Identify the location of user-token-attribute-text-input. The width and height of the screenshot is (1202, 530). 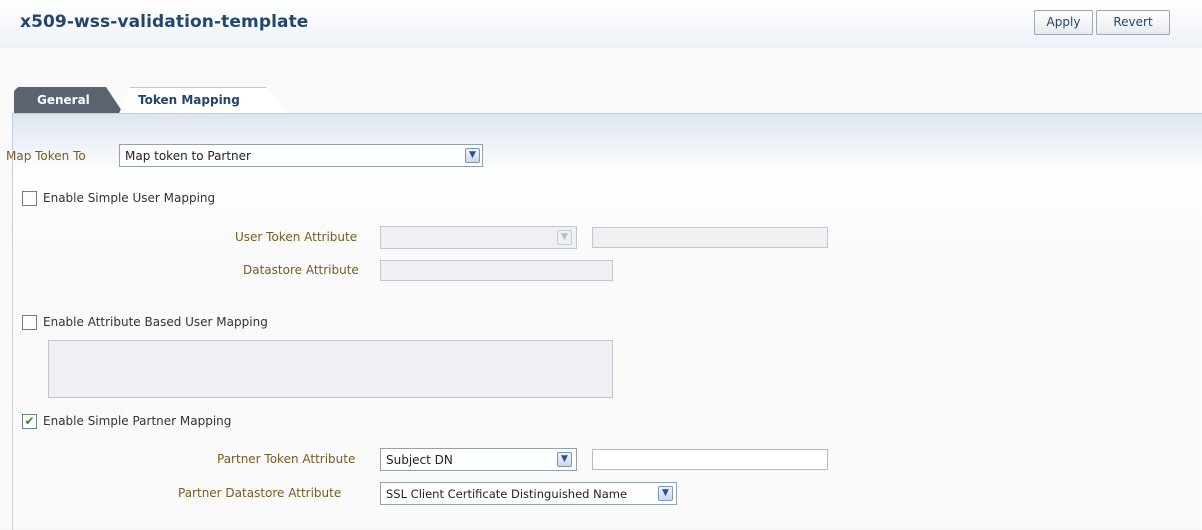
(710, 237).